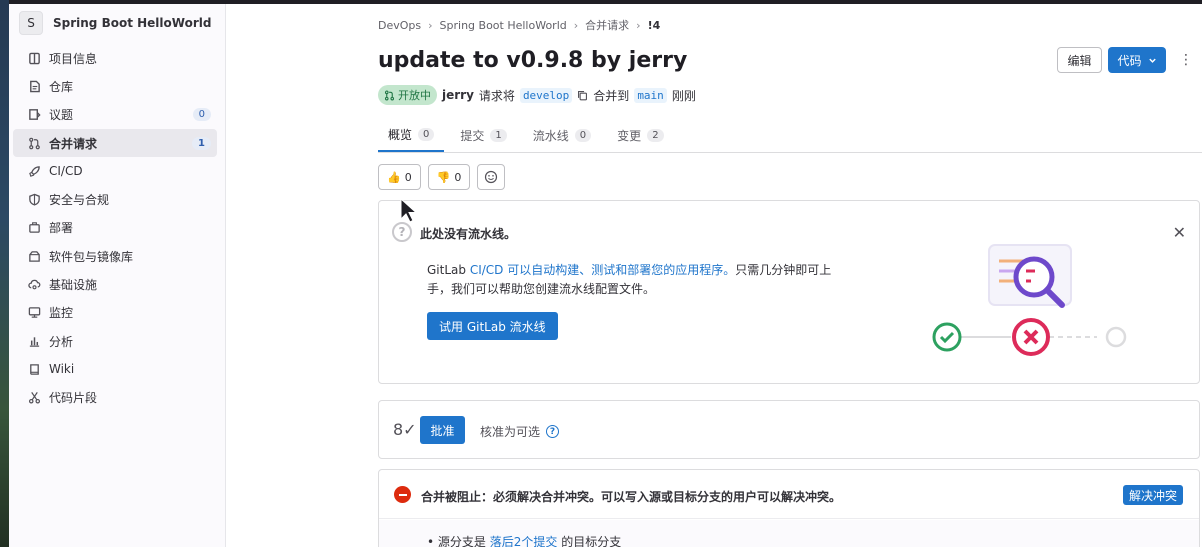 This screenshot has height=547, width=1202. I want to click on sidebar-item-repository: 仓库, so click(115, 86).